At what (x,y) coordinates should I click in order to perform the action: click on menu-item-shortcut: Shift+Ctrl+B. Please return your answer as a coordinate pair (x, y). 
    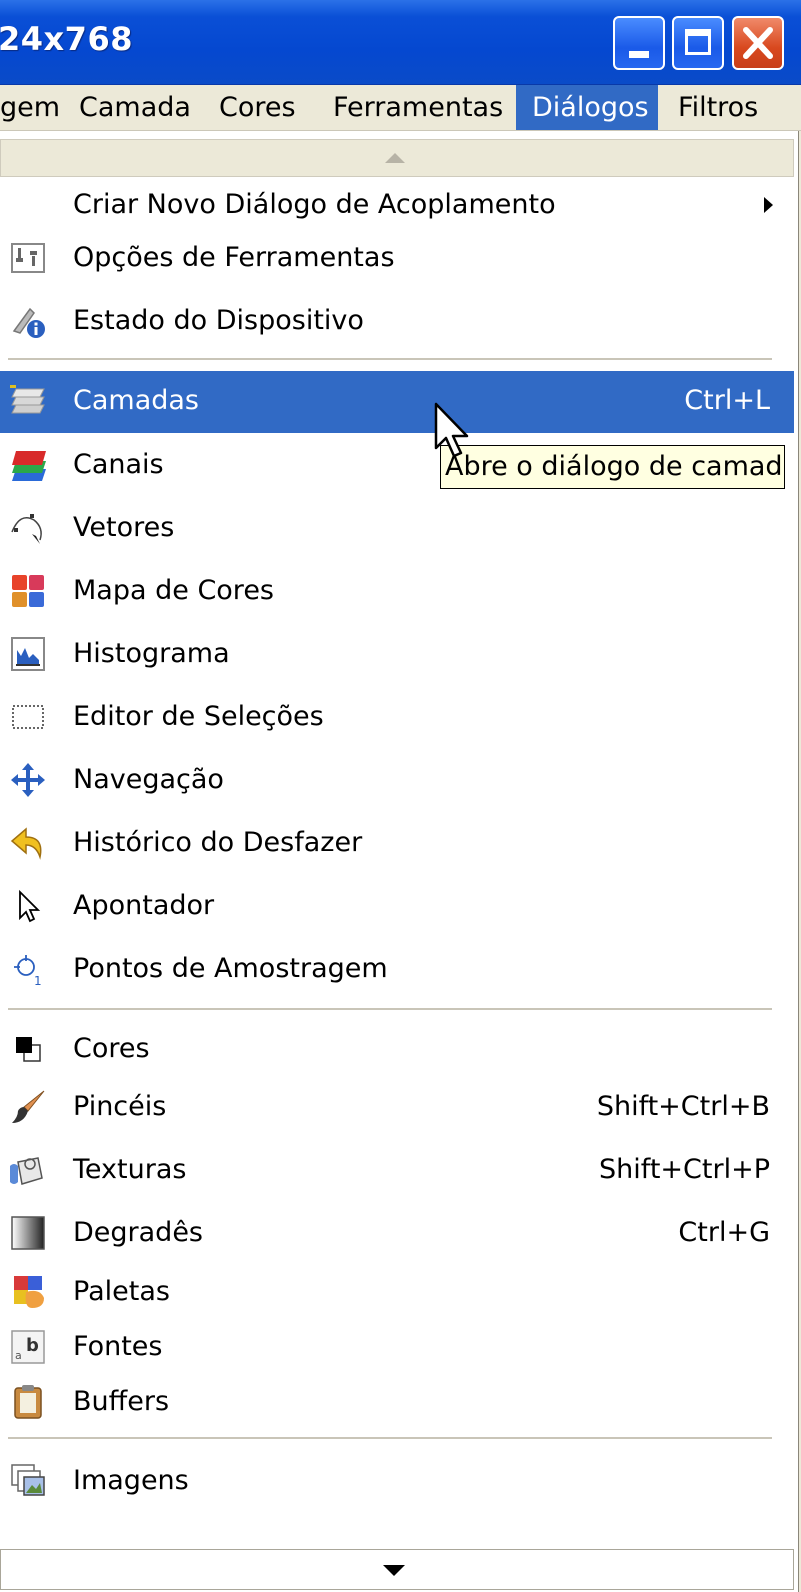
    Looking at the image, I should click on (683, 1106).